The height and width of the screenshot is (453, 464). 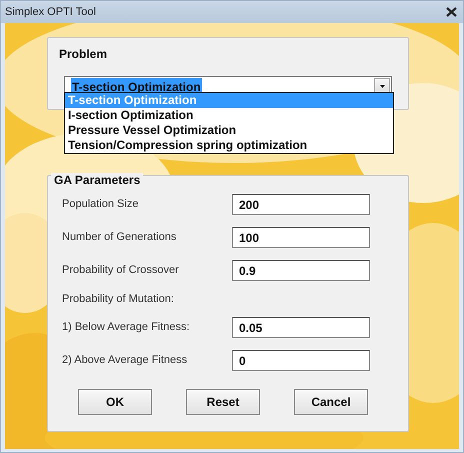 What do you see at coordinates (120, 238) in the screenshot?
I see `field-label: Number of Generations` at bounding box center [120, 238].